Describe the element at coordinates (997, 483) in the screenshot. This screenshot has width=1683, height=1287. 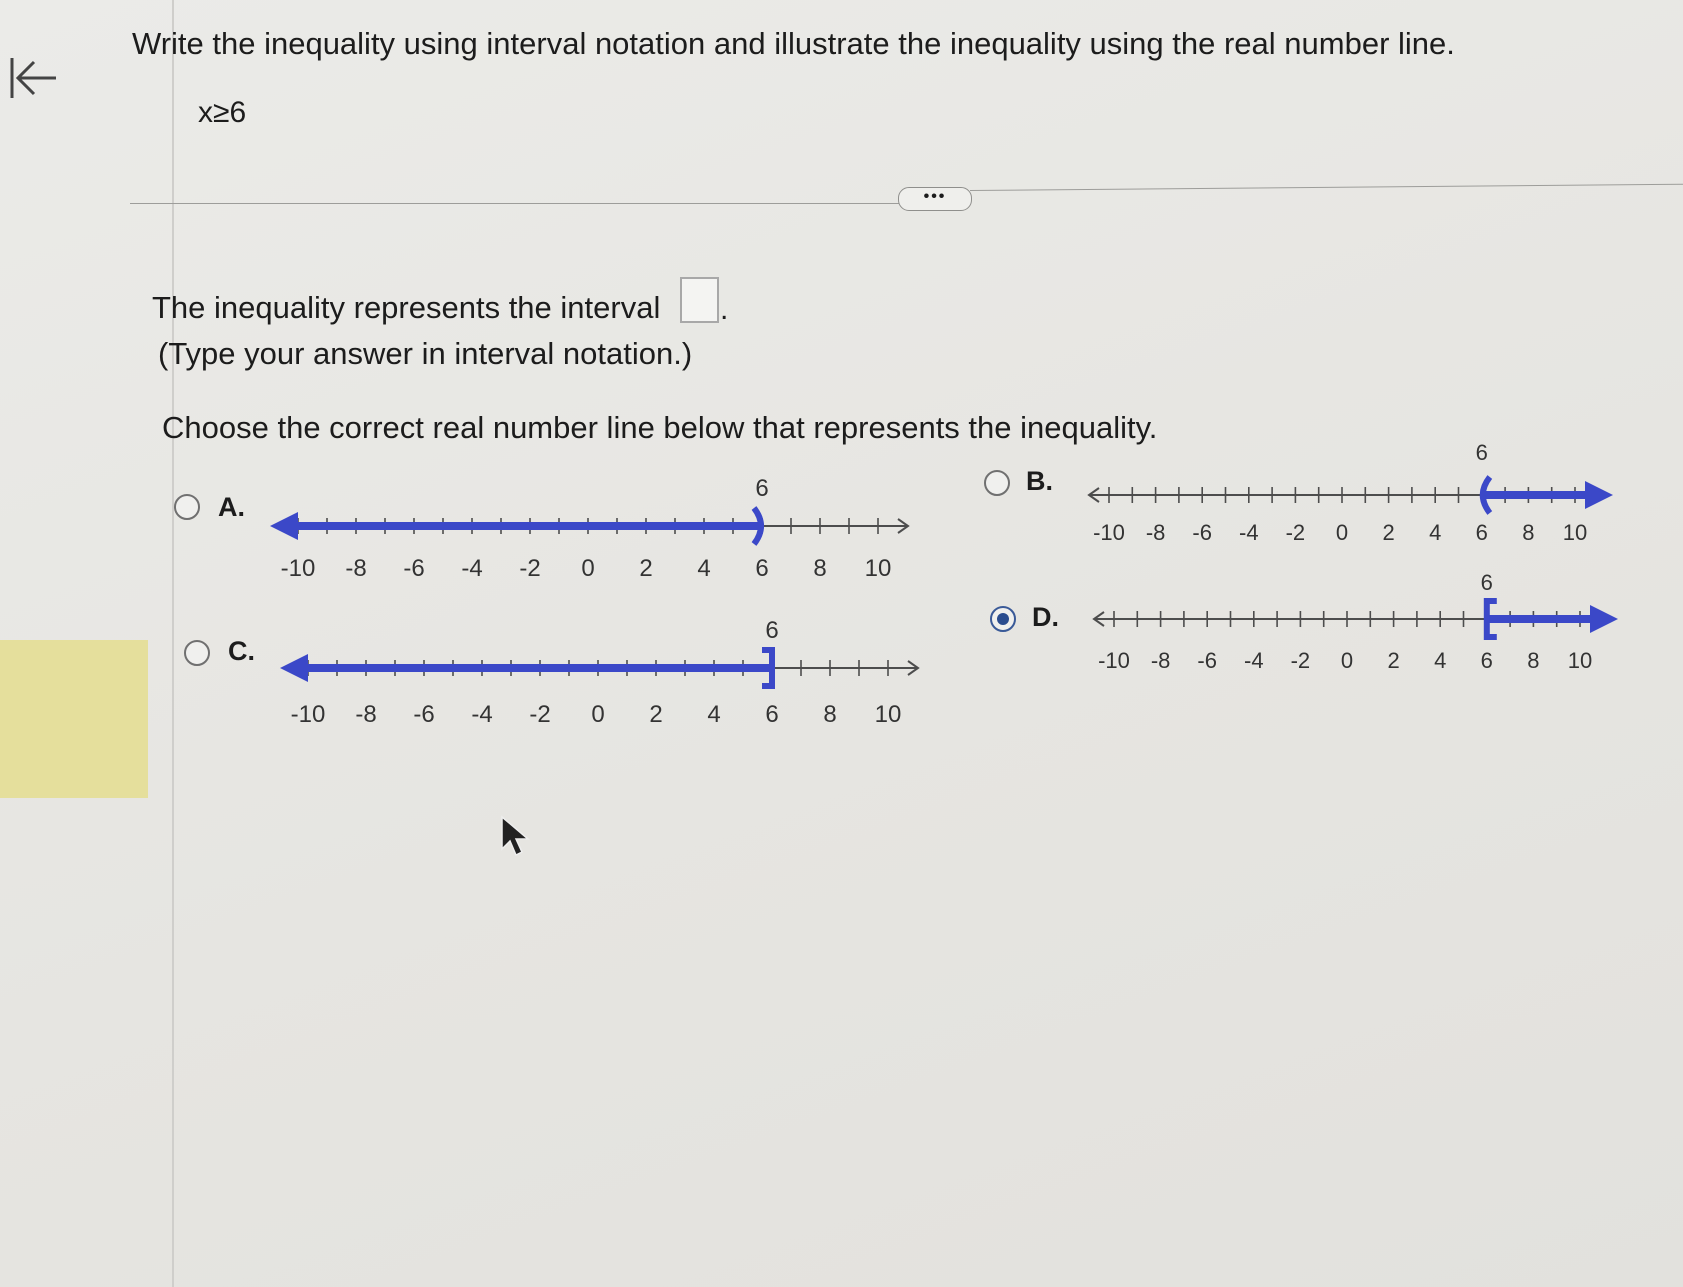
I see `option-b-radio` at that location.